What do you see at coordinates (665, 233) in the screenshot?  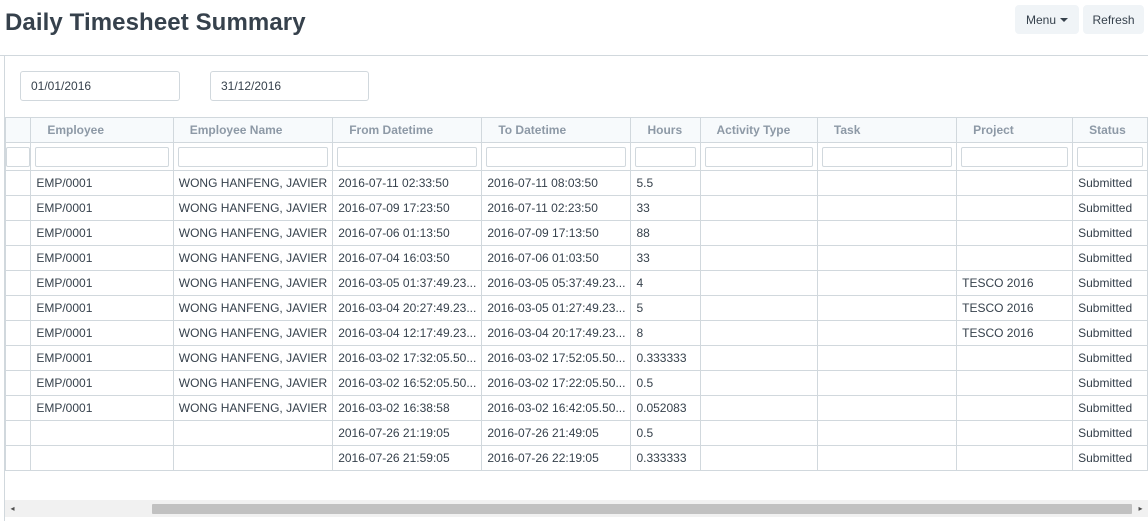 I see `cell-hours: 88` at bounding box center [665, 233].